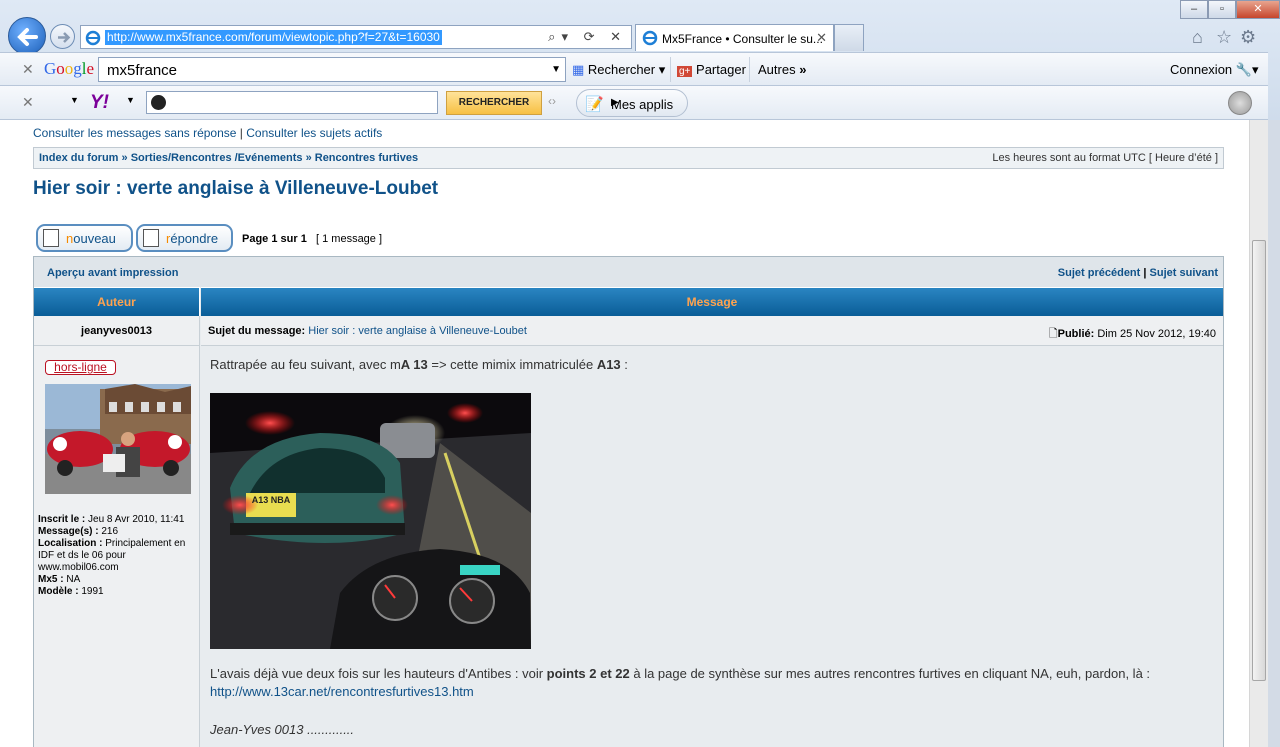  I want to click on breadcrumb-category: Sorties/Rencontres /Evénements, so click(217, 158).